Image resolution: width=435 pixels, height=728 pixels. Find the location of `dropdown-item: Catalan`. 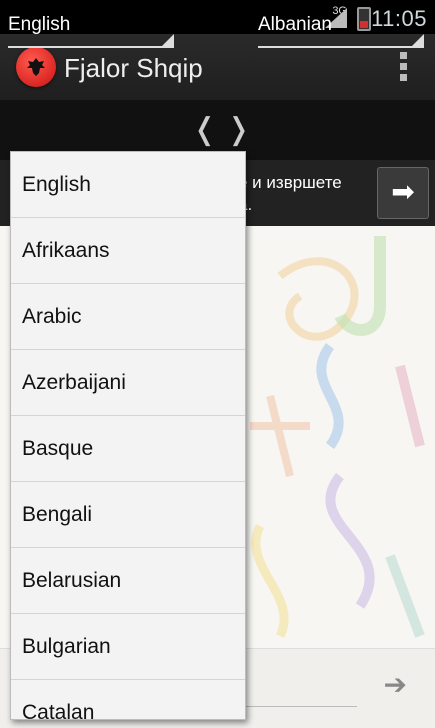

dropdown-item: Catalan is located at coordinates (128, 699).